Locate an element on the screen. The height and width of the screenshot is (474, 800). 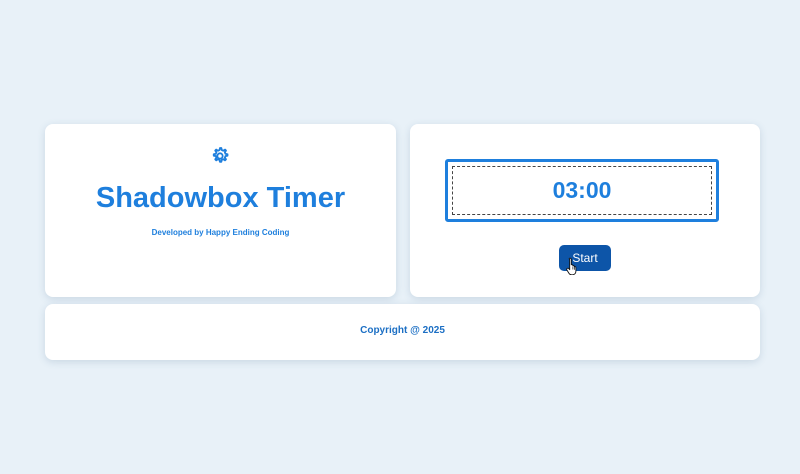
timer-display-frame: 03:00 is located at coordinates (582, 190).